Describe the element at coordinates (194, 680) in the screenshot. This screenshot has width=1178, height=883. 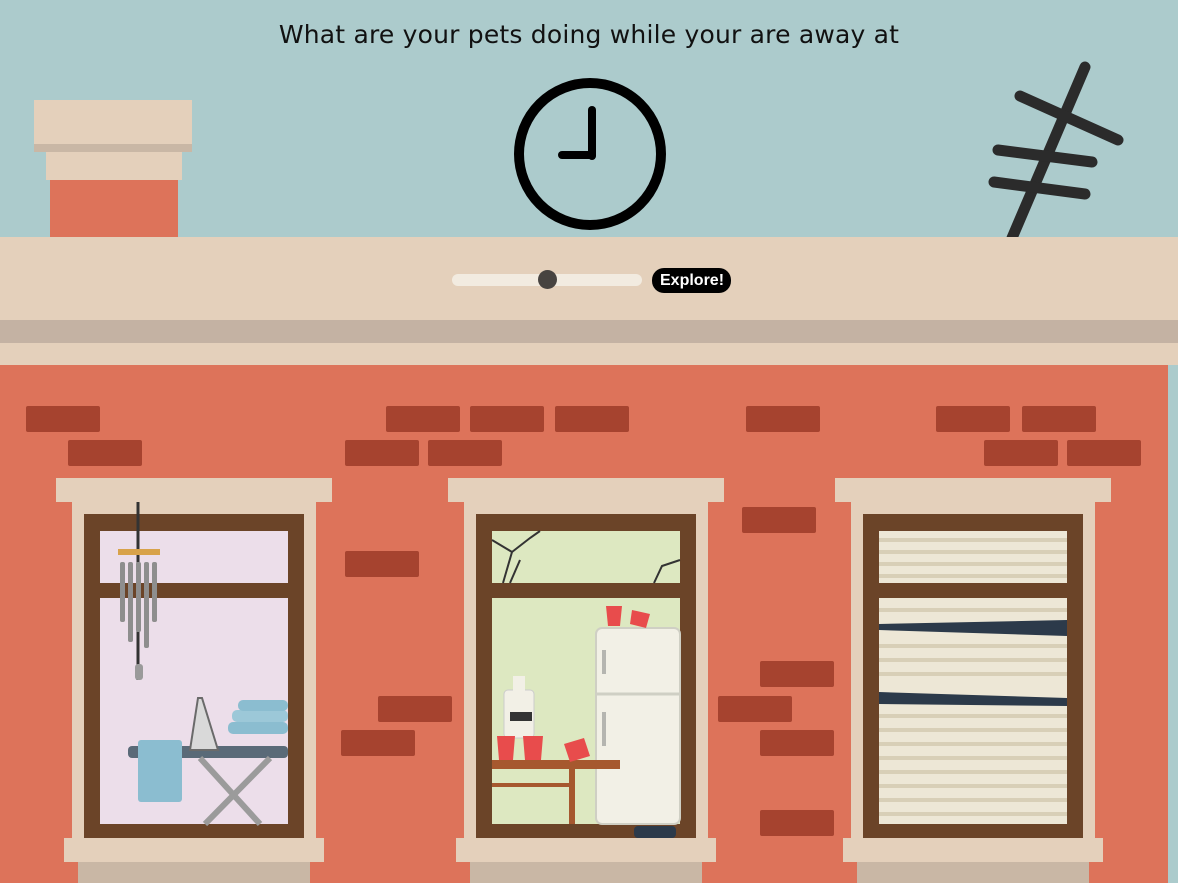
I see `laundry-room-window` at that location.